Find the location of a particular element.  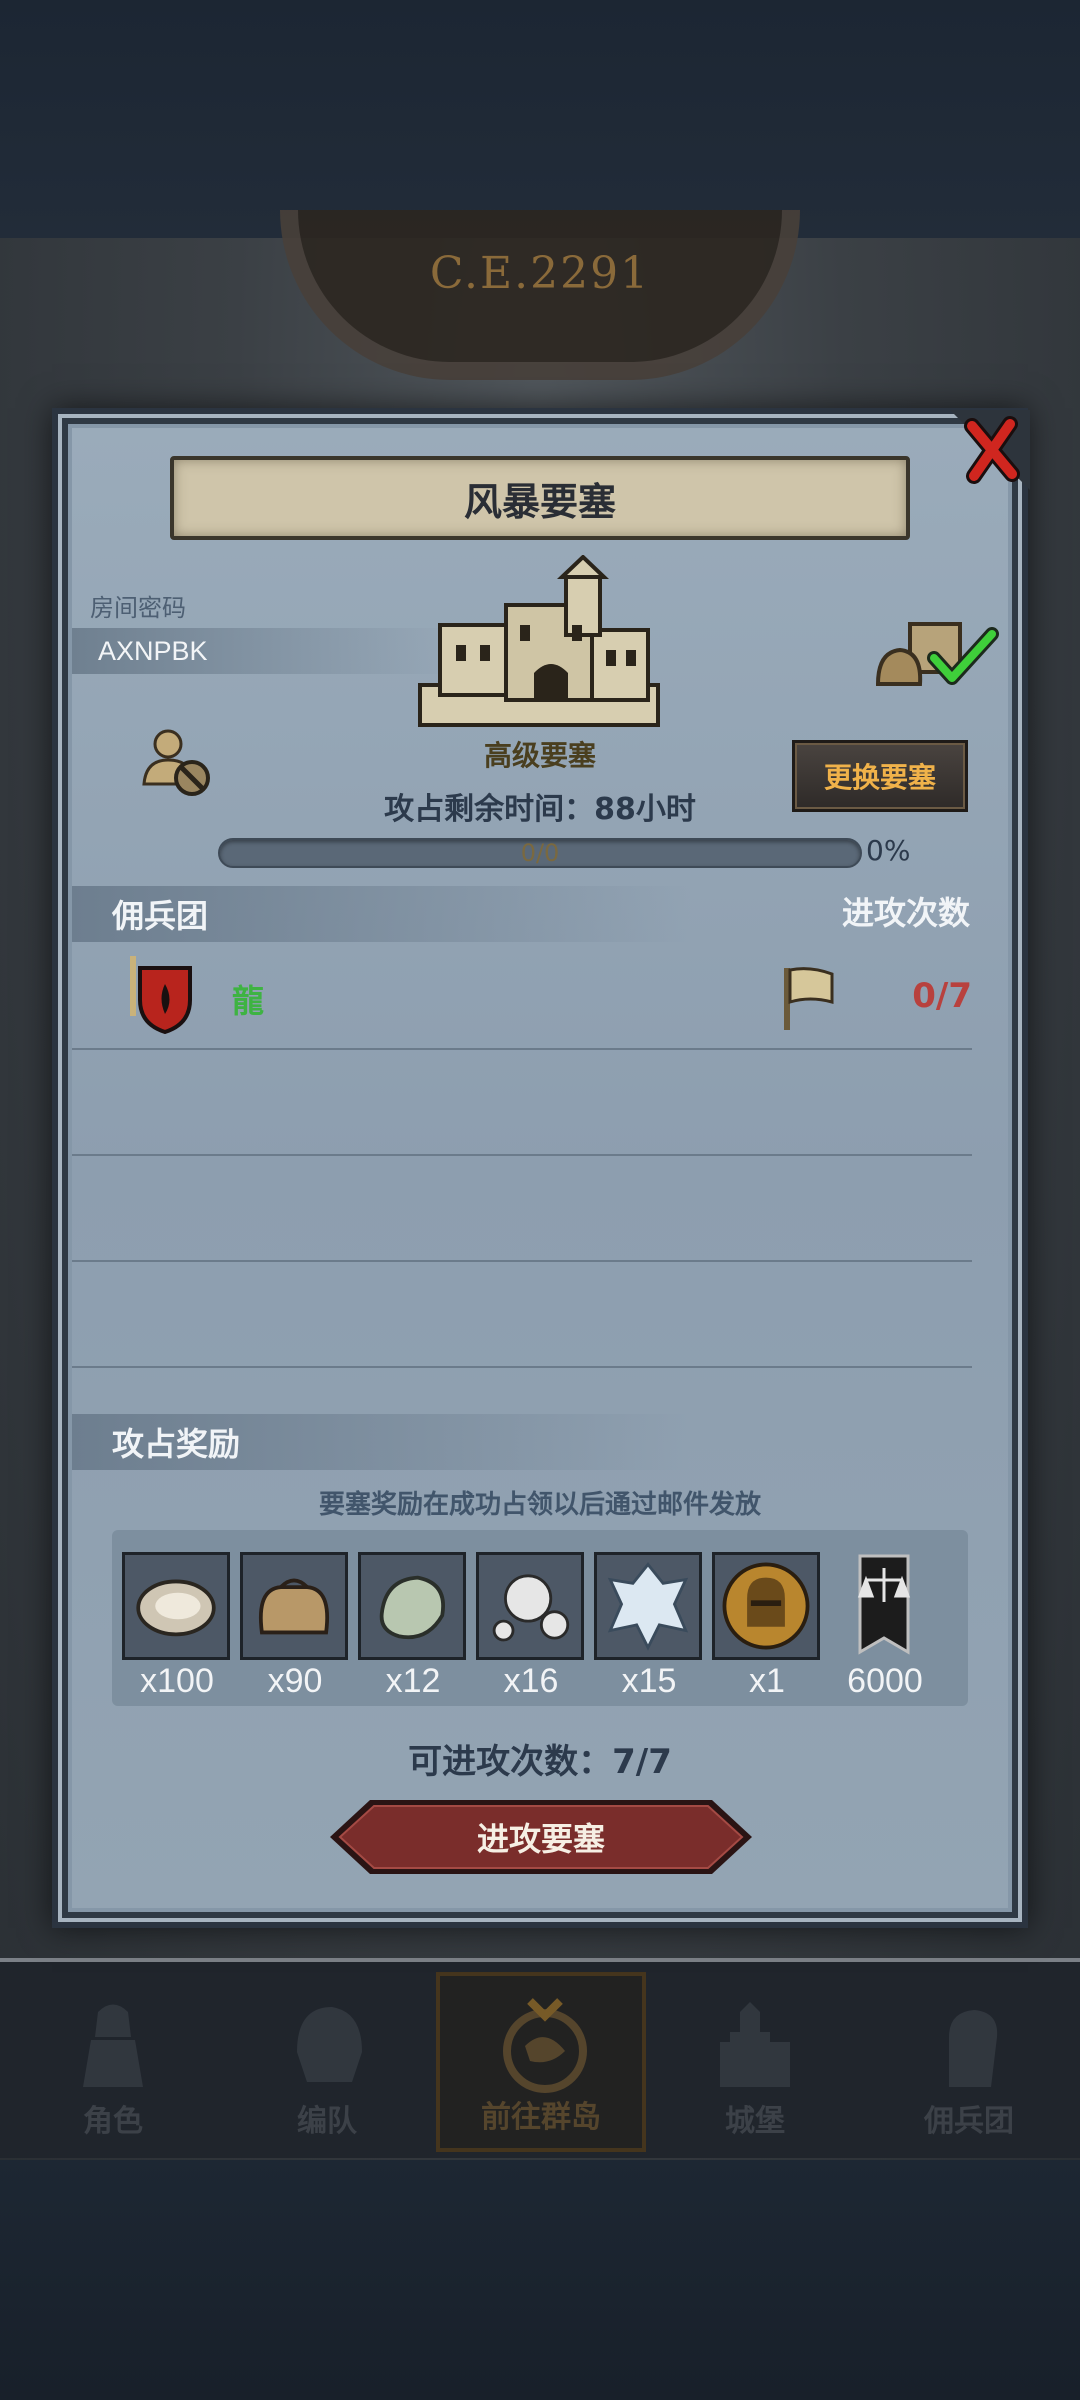

scales-banner-icon is located at coordinates (884, 1604).